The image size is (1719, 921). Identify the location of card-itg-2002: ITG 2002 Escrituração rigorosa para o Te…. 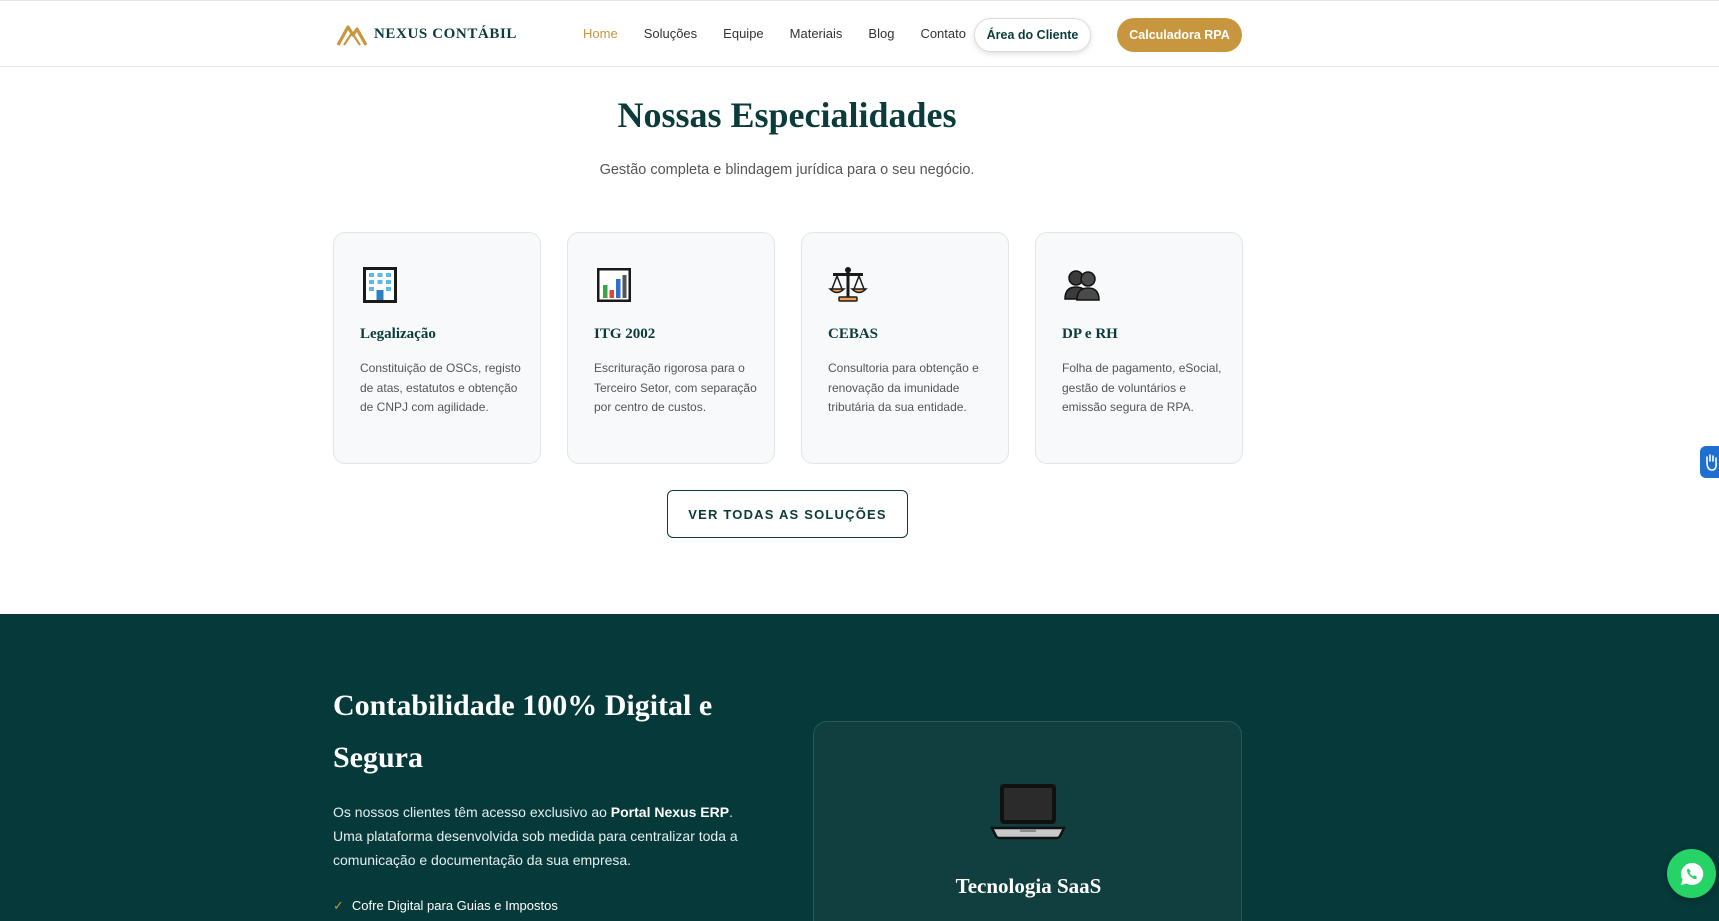
(671, 348).